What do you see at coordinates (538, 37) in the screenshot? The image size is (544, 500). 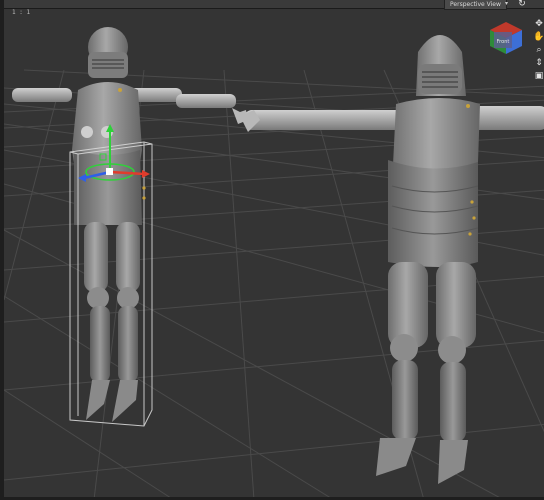 I see `pan-icon: ✋` at bounding box center [538, 37].